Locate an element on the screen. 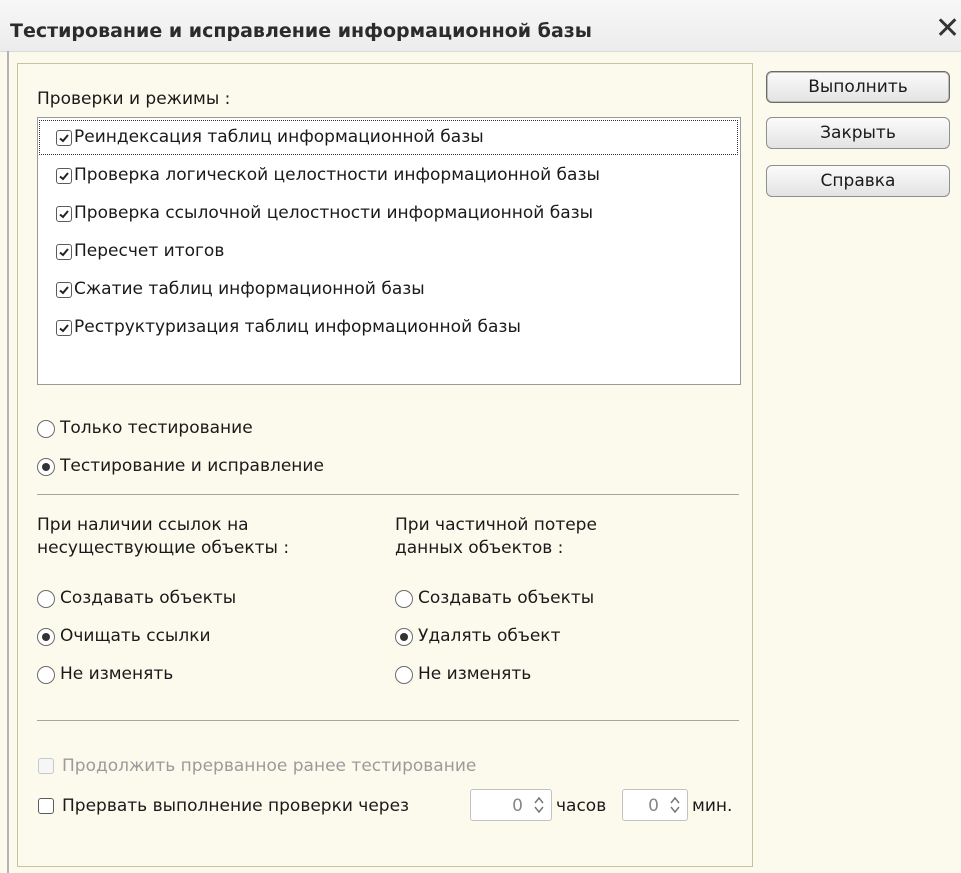 This screenshot has width=961, height=873. hours-value: 0 is located at coordinates (517, 806).